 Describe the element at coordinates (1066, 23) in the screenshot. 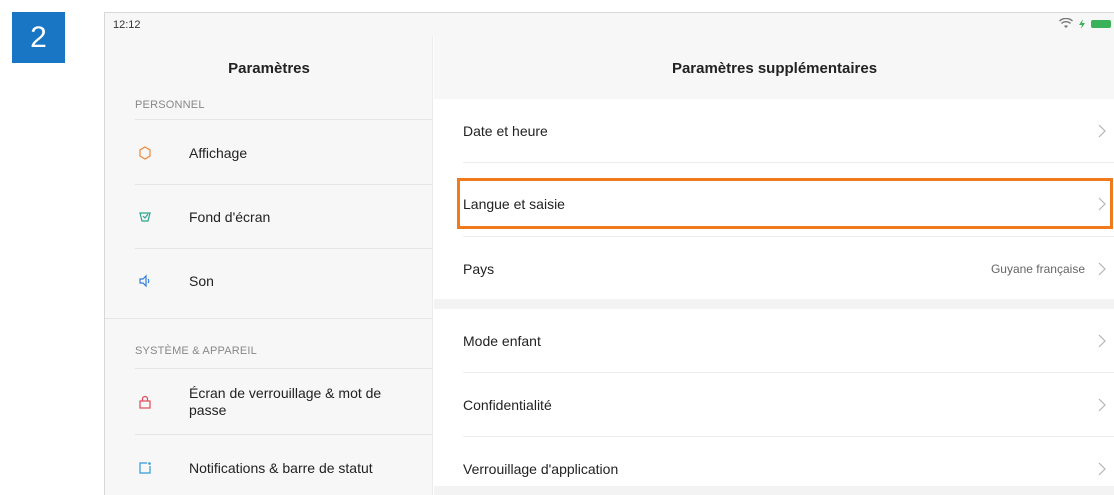

I see `wifi-icon` at that location.